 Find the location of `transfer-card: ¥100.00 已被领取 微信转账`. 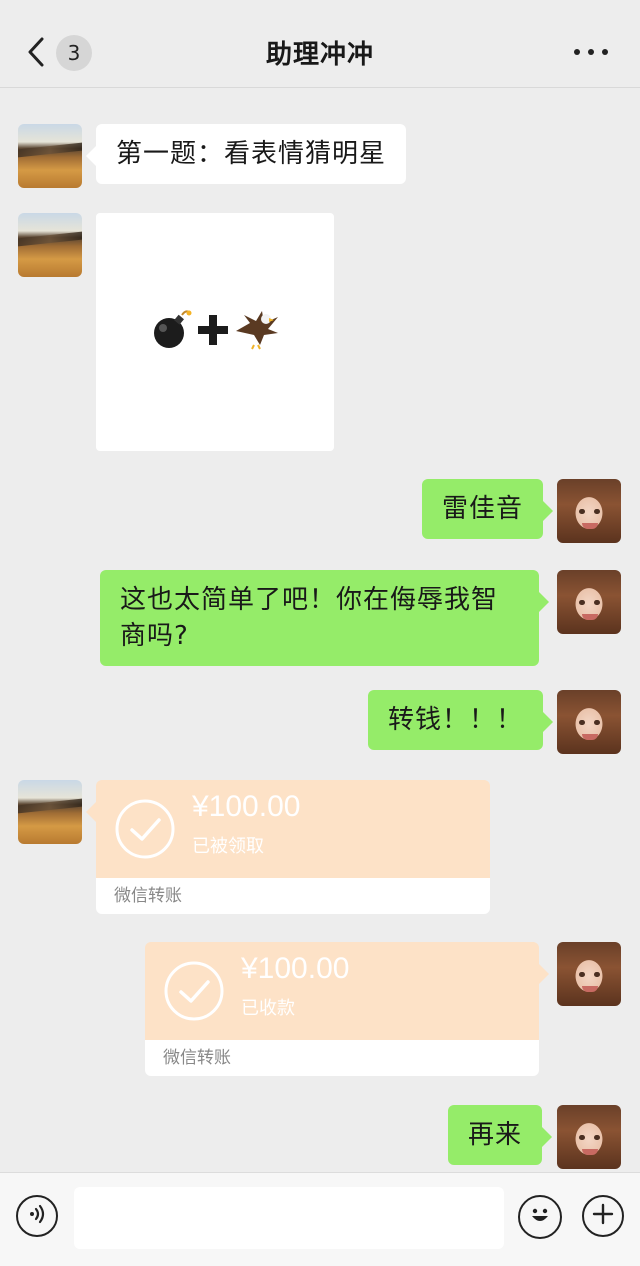

transfer-card: ¥100.00 已被领取 微信转账 is located at coordinates (293, 847).